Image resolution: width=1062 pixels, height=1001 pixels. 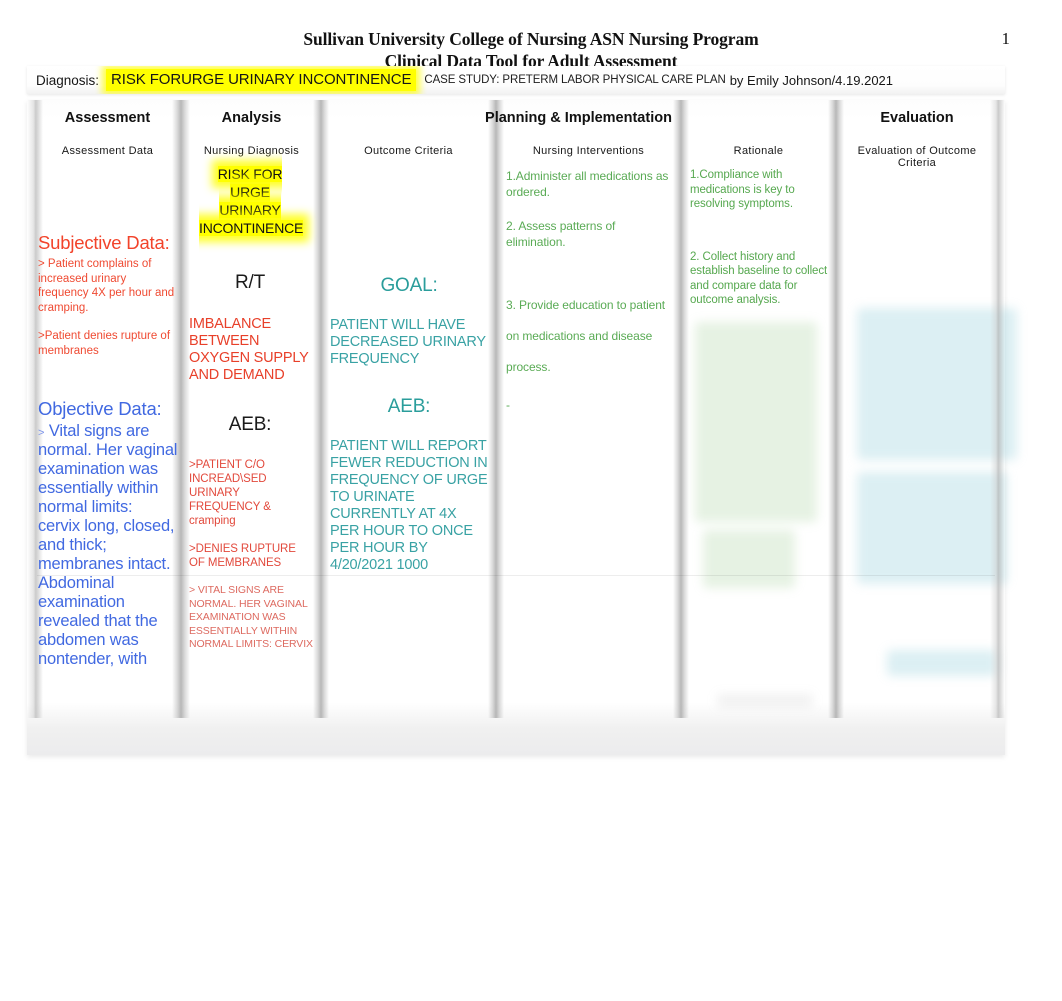 What do you see at coordinates (409, 285) in the screenshot?
I see `outcome-goal-label: GOAL:` at bounding box center [409, 285].